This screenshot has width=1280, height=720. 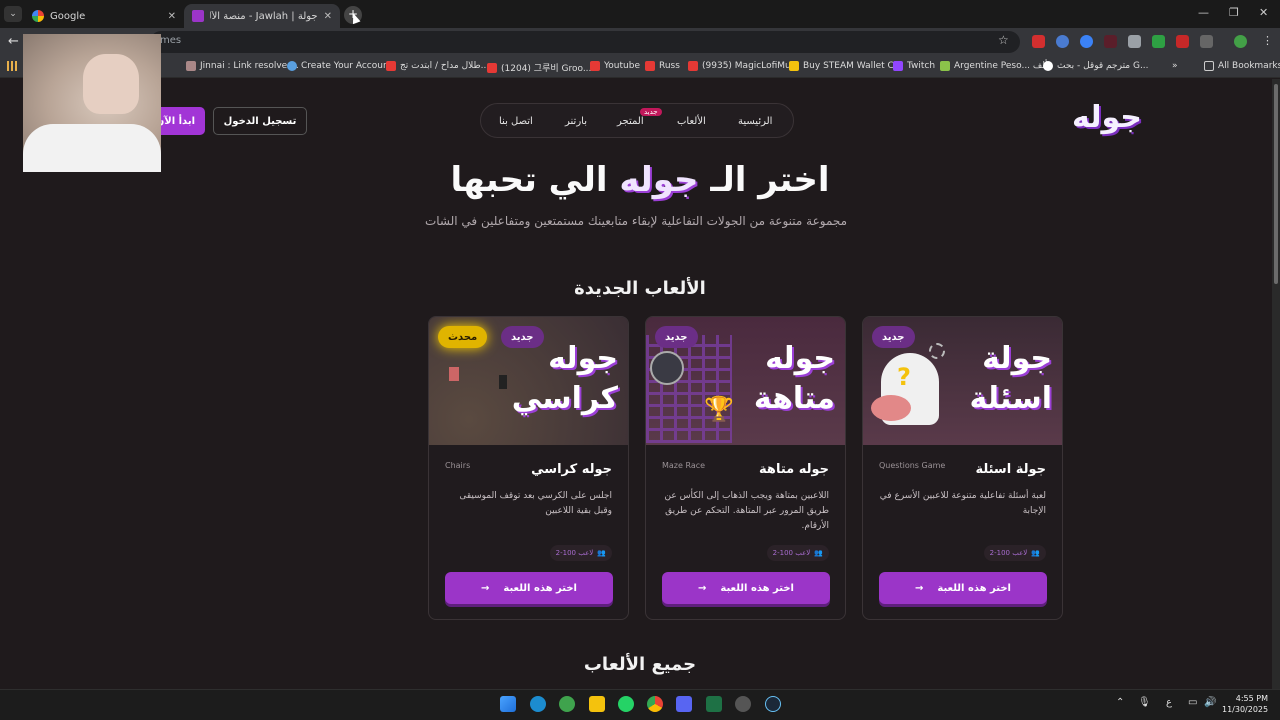 What do you see at coordinates (262, 16) in the screenshot?
I see `tab-jawlah: جولة | Jawlah - منصة الألعاب الت... ✕` at bounding box center [262, 16].